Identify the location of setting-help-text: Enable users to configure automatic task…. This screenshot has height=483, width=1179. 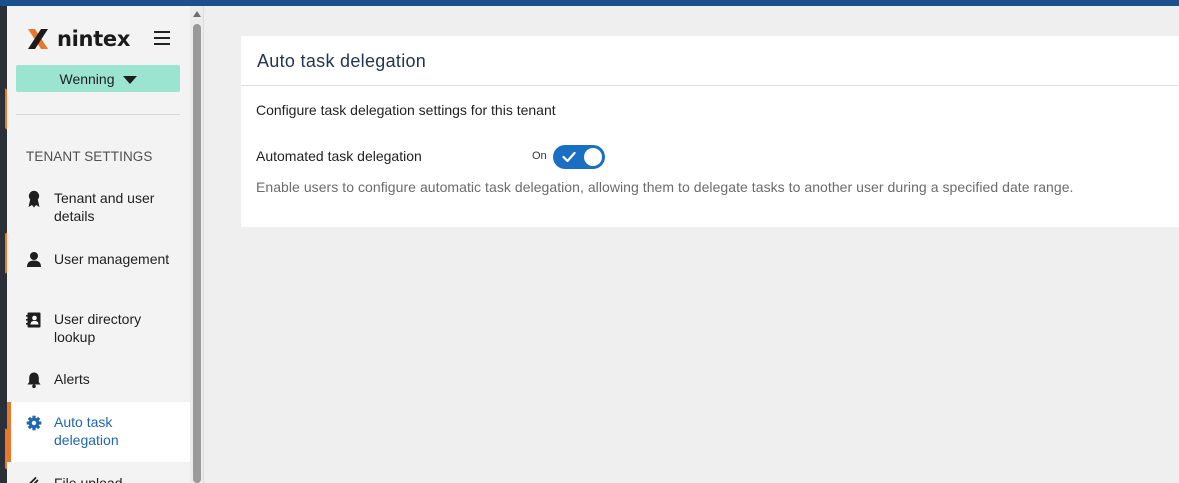
(665, 187).